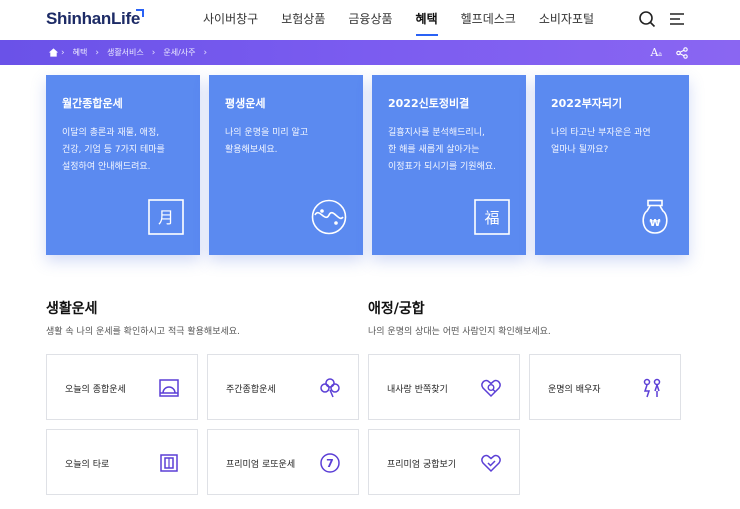  I want to click on card-title: 2022부자되기, so click(587, 103).